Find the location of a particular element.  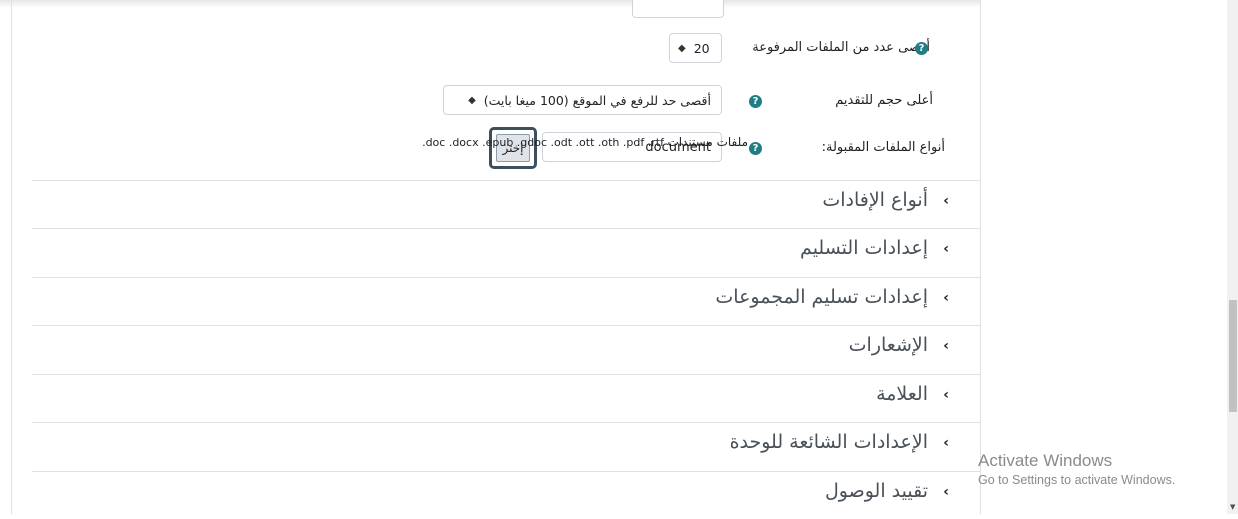

section-title: أنواع الإفادات is located at coordinates (875, 200).